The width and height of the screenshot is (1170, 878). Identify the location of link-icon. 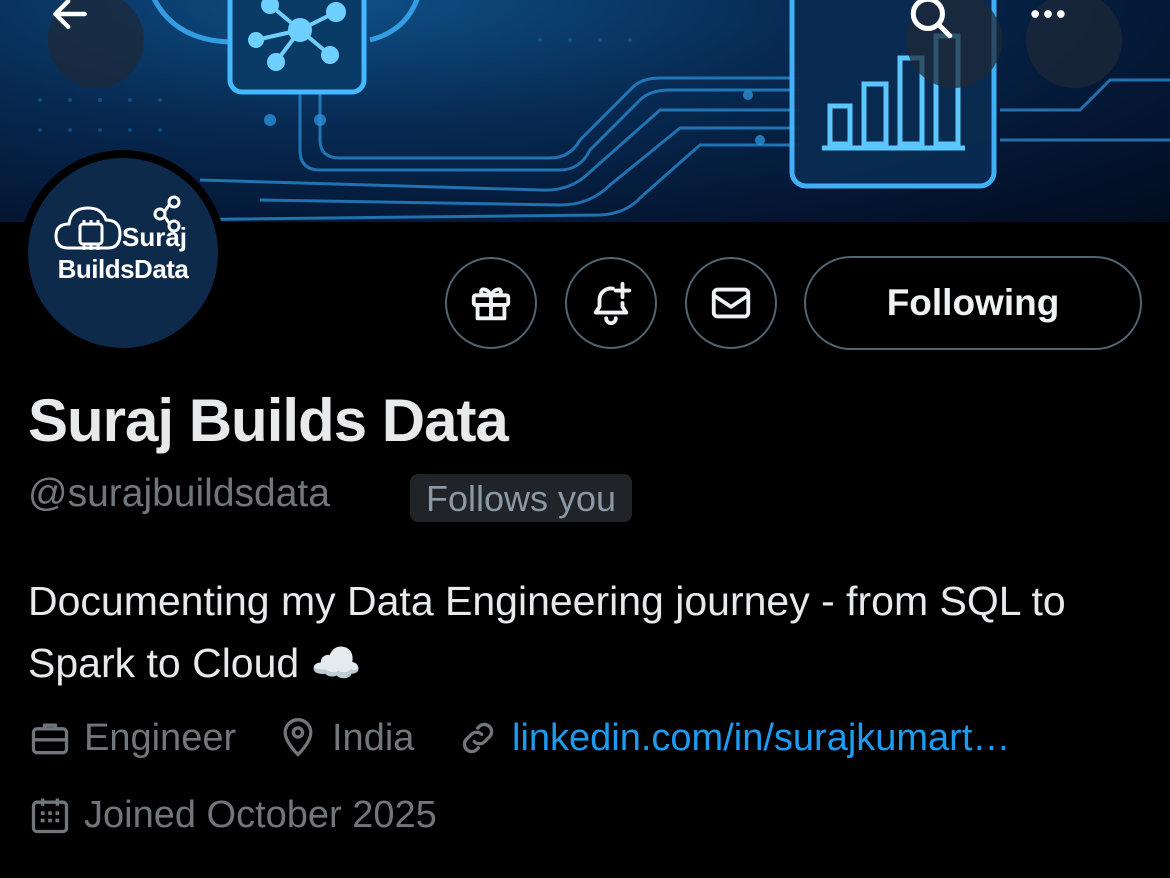
(478, 738).